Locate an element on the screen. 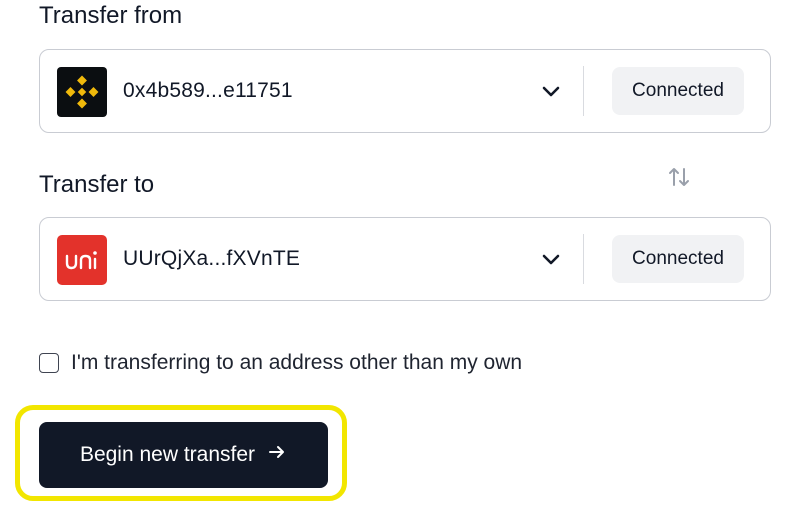 The image size is (791, 514). binance-logo-icon is located at coordinates (82, 92).